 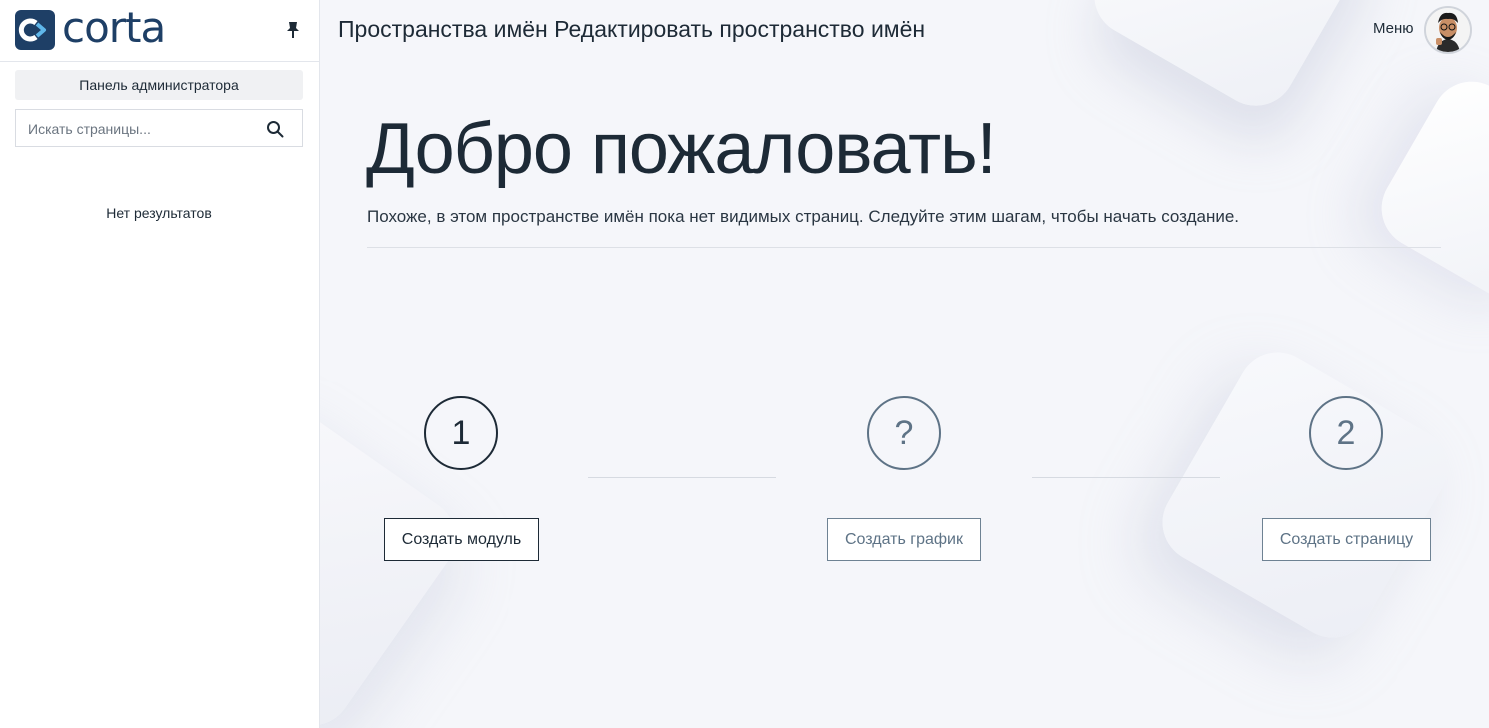 What do you see at coordinates (275, 129) in the screenshot?
I see `search-icon` at bounding box center [275, 129].